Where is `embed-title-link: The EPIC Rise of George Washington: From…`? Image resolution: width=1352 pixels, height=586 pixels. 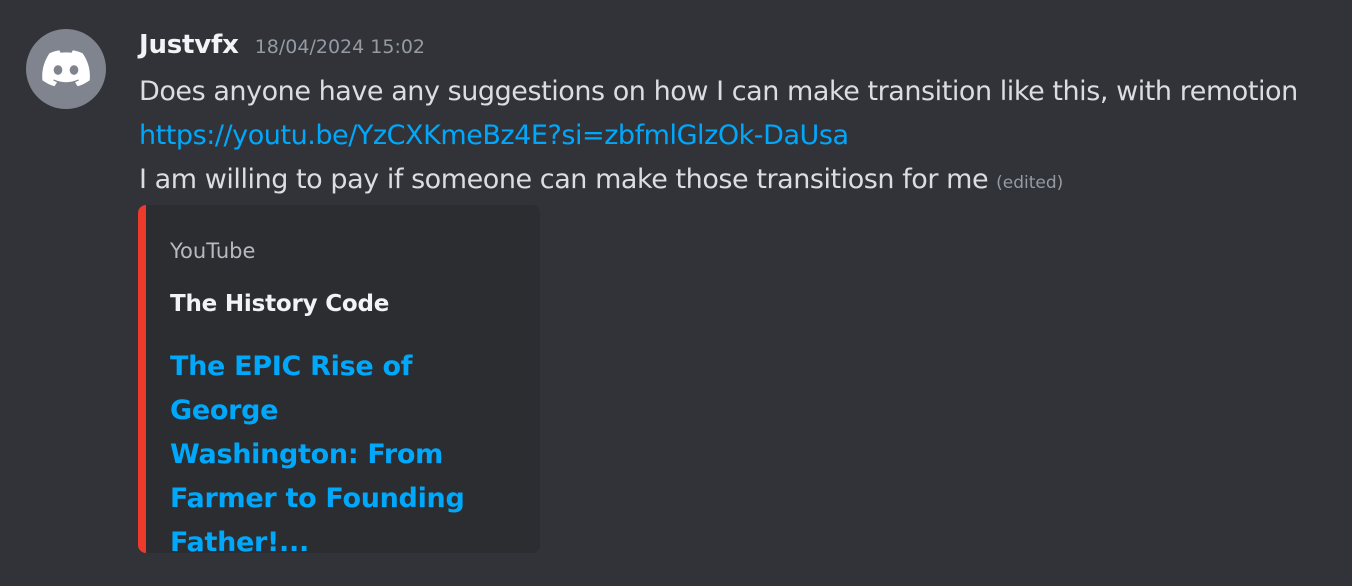 embed-title-link: The EPIC Rise of George Washington: From… is located at coordinates (320, 455).